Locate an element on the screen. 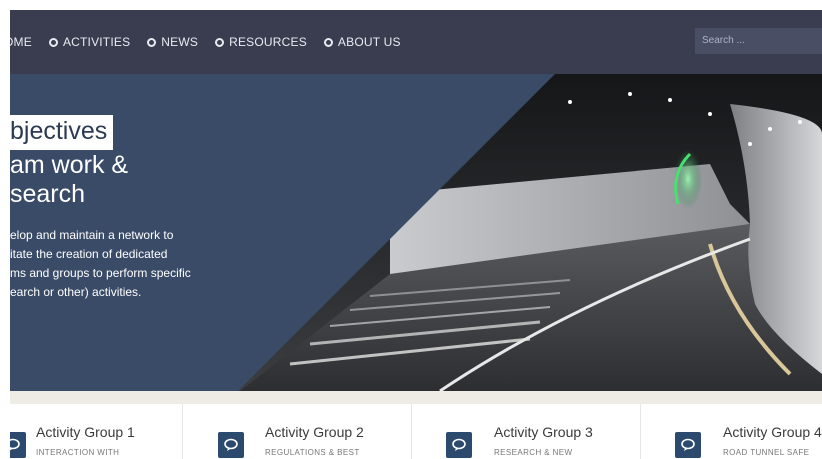 This screenshot has width=822, height=459. activity-group-subtitle: RESEARCH & NEW is located at coordinates (533, 452).